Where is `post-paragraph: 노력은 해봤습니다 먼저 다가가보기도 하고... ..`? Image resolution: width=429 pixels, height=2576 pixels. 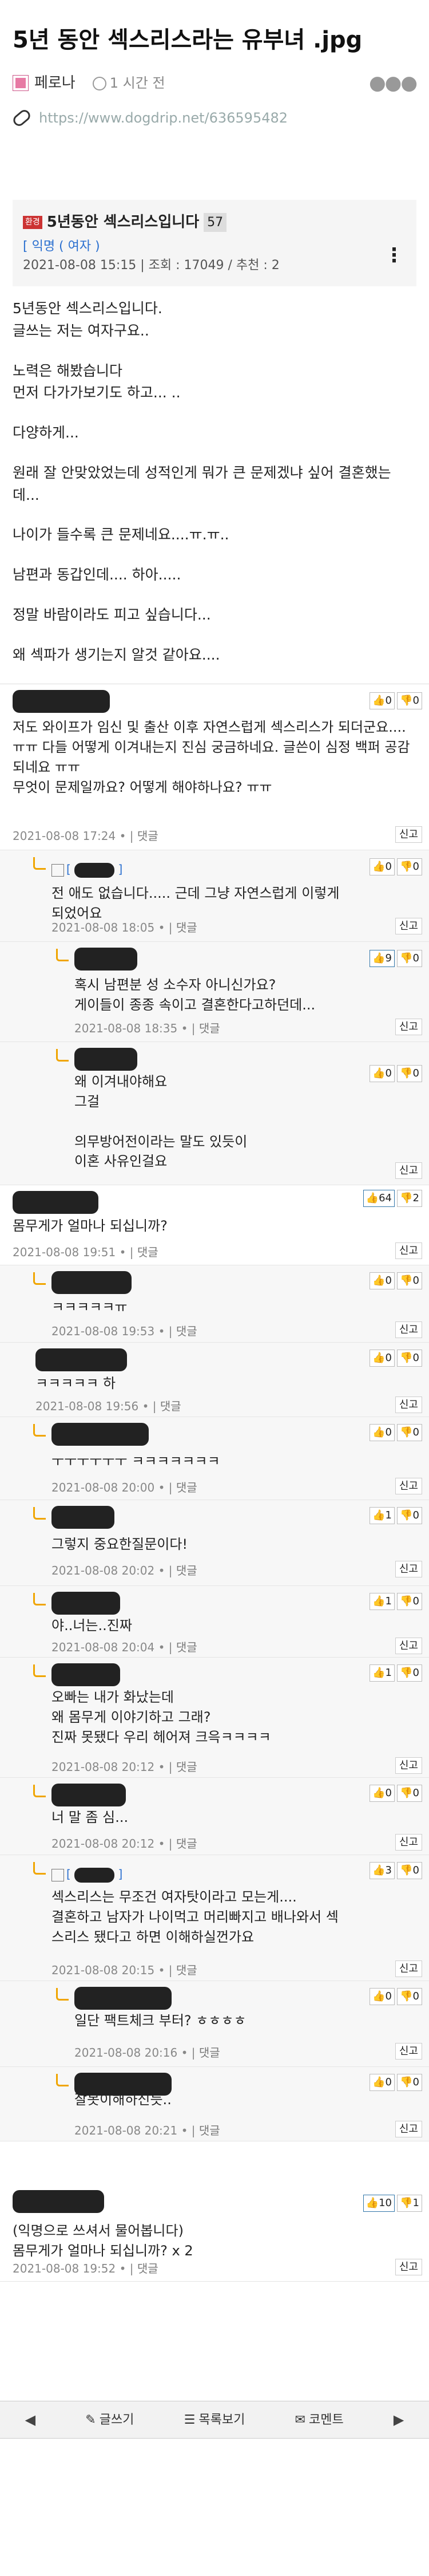
post-paragraph: 노력은 해봤습니다 먼저 다가가보기도 하고... .. is located at coordinates (97, 381).